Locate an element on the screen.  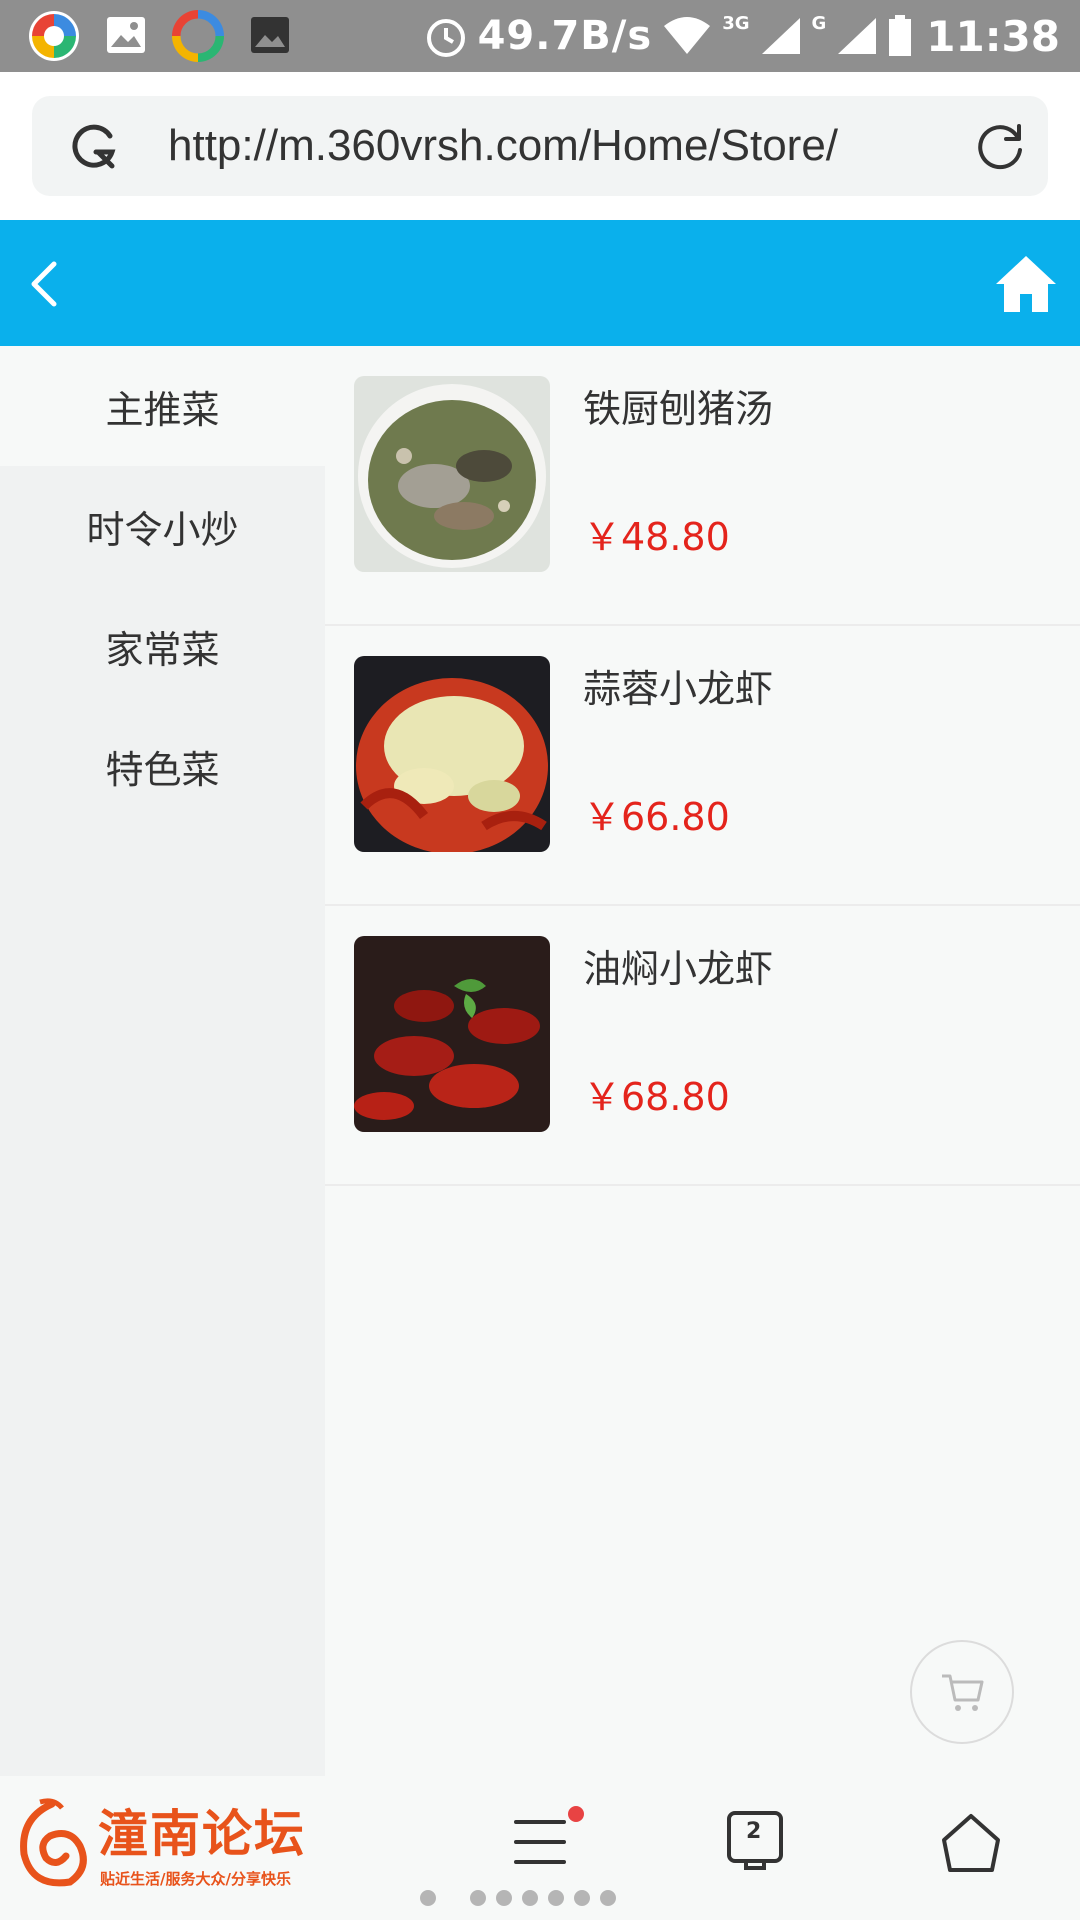
browser-toolbar: http://m.360vrsh.com/Home/Store/ is located at coordinates (540, 146).